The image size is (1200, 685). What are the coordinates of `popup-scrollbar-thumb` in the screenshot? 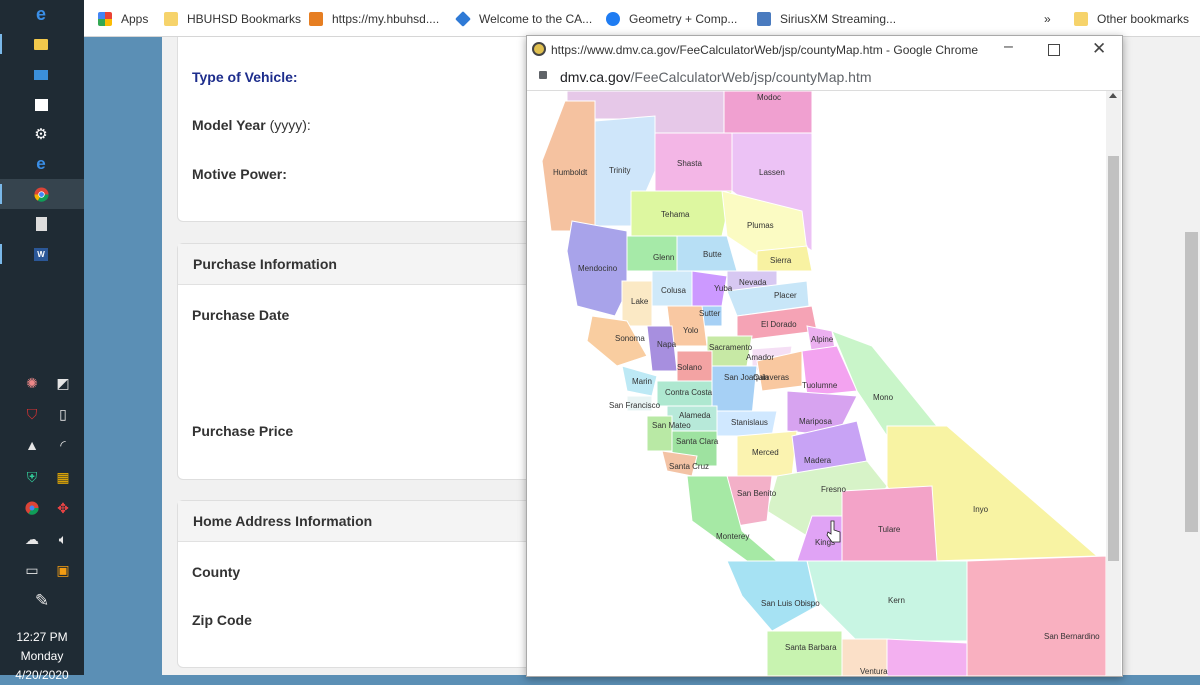 It's located at (1113, 358).